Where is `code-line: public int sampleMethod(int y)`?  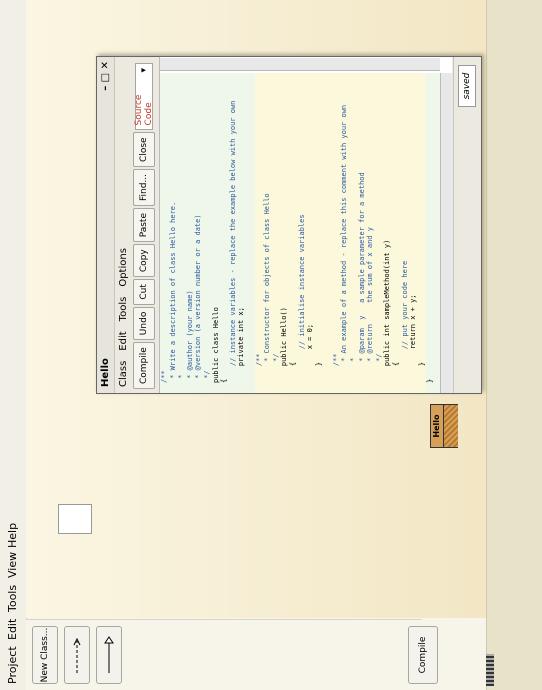 code-line: public int sampleMethod(int y) is located at coordinates (388, 233).